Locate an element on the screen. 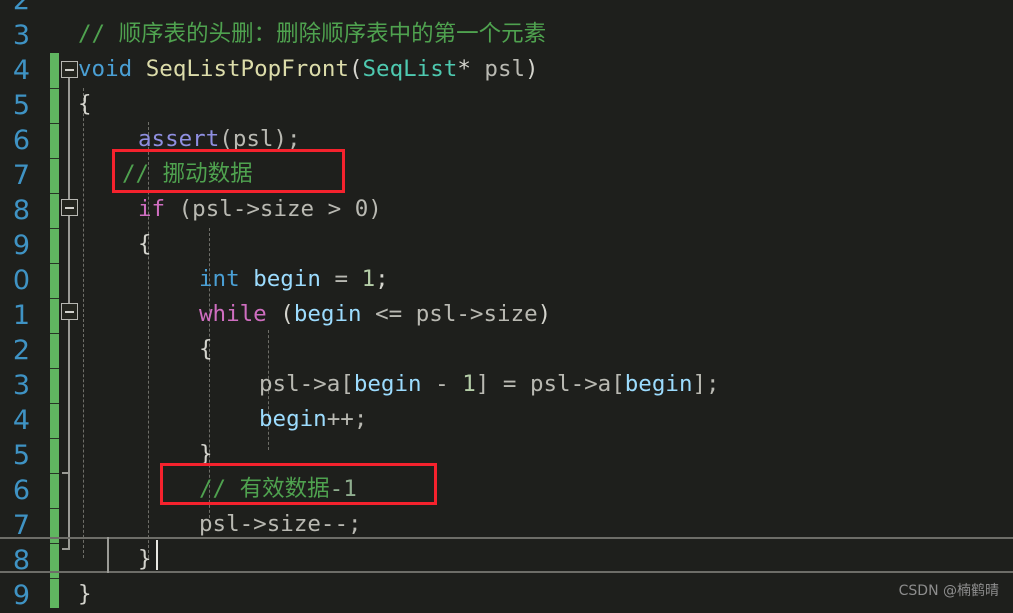  code-line-13: psl->a[begin - 1] = psl->a[begin]; is located at coordinates (506, 384).